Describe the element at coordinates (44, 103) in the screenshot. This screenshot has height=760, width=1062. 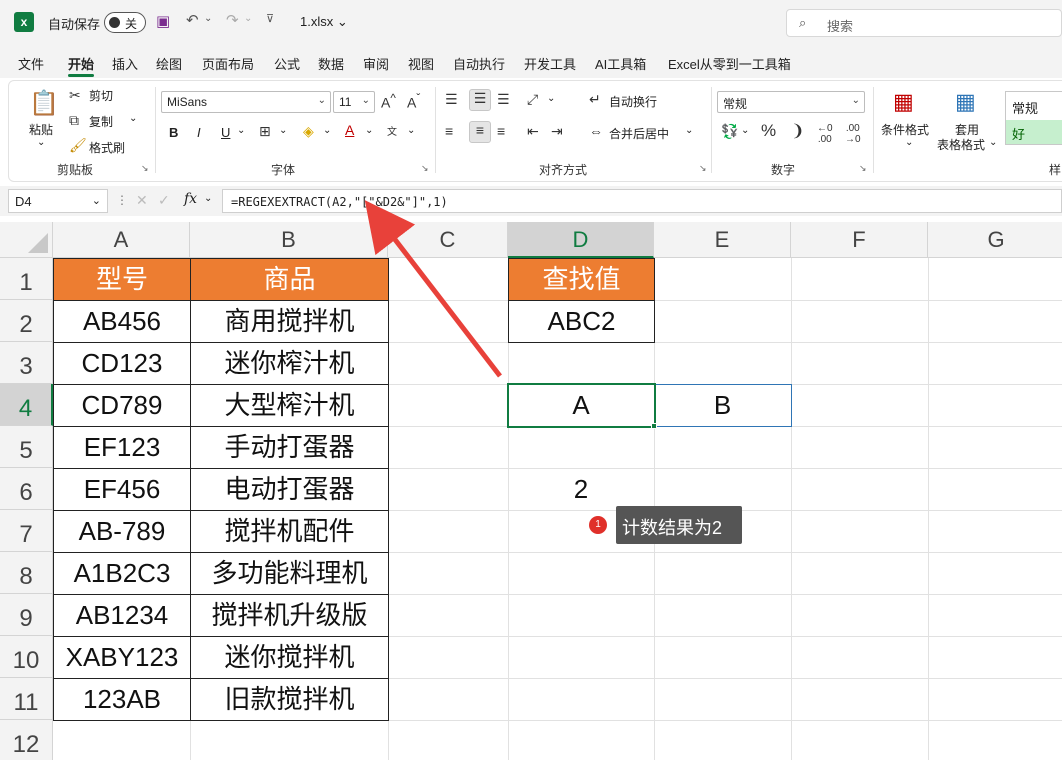
I see `paste-icon: 📋` at that location.